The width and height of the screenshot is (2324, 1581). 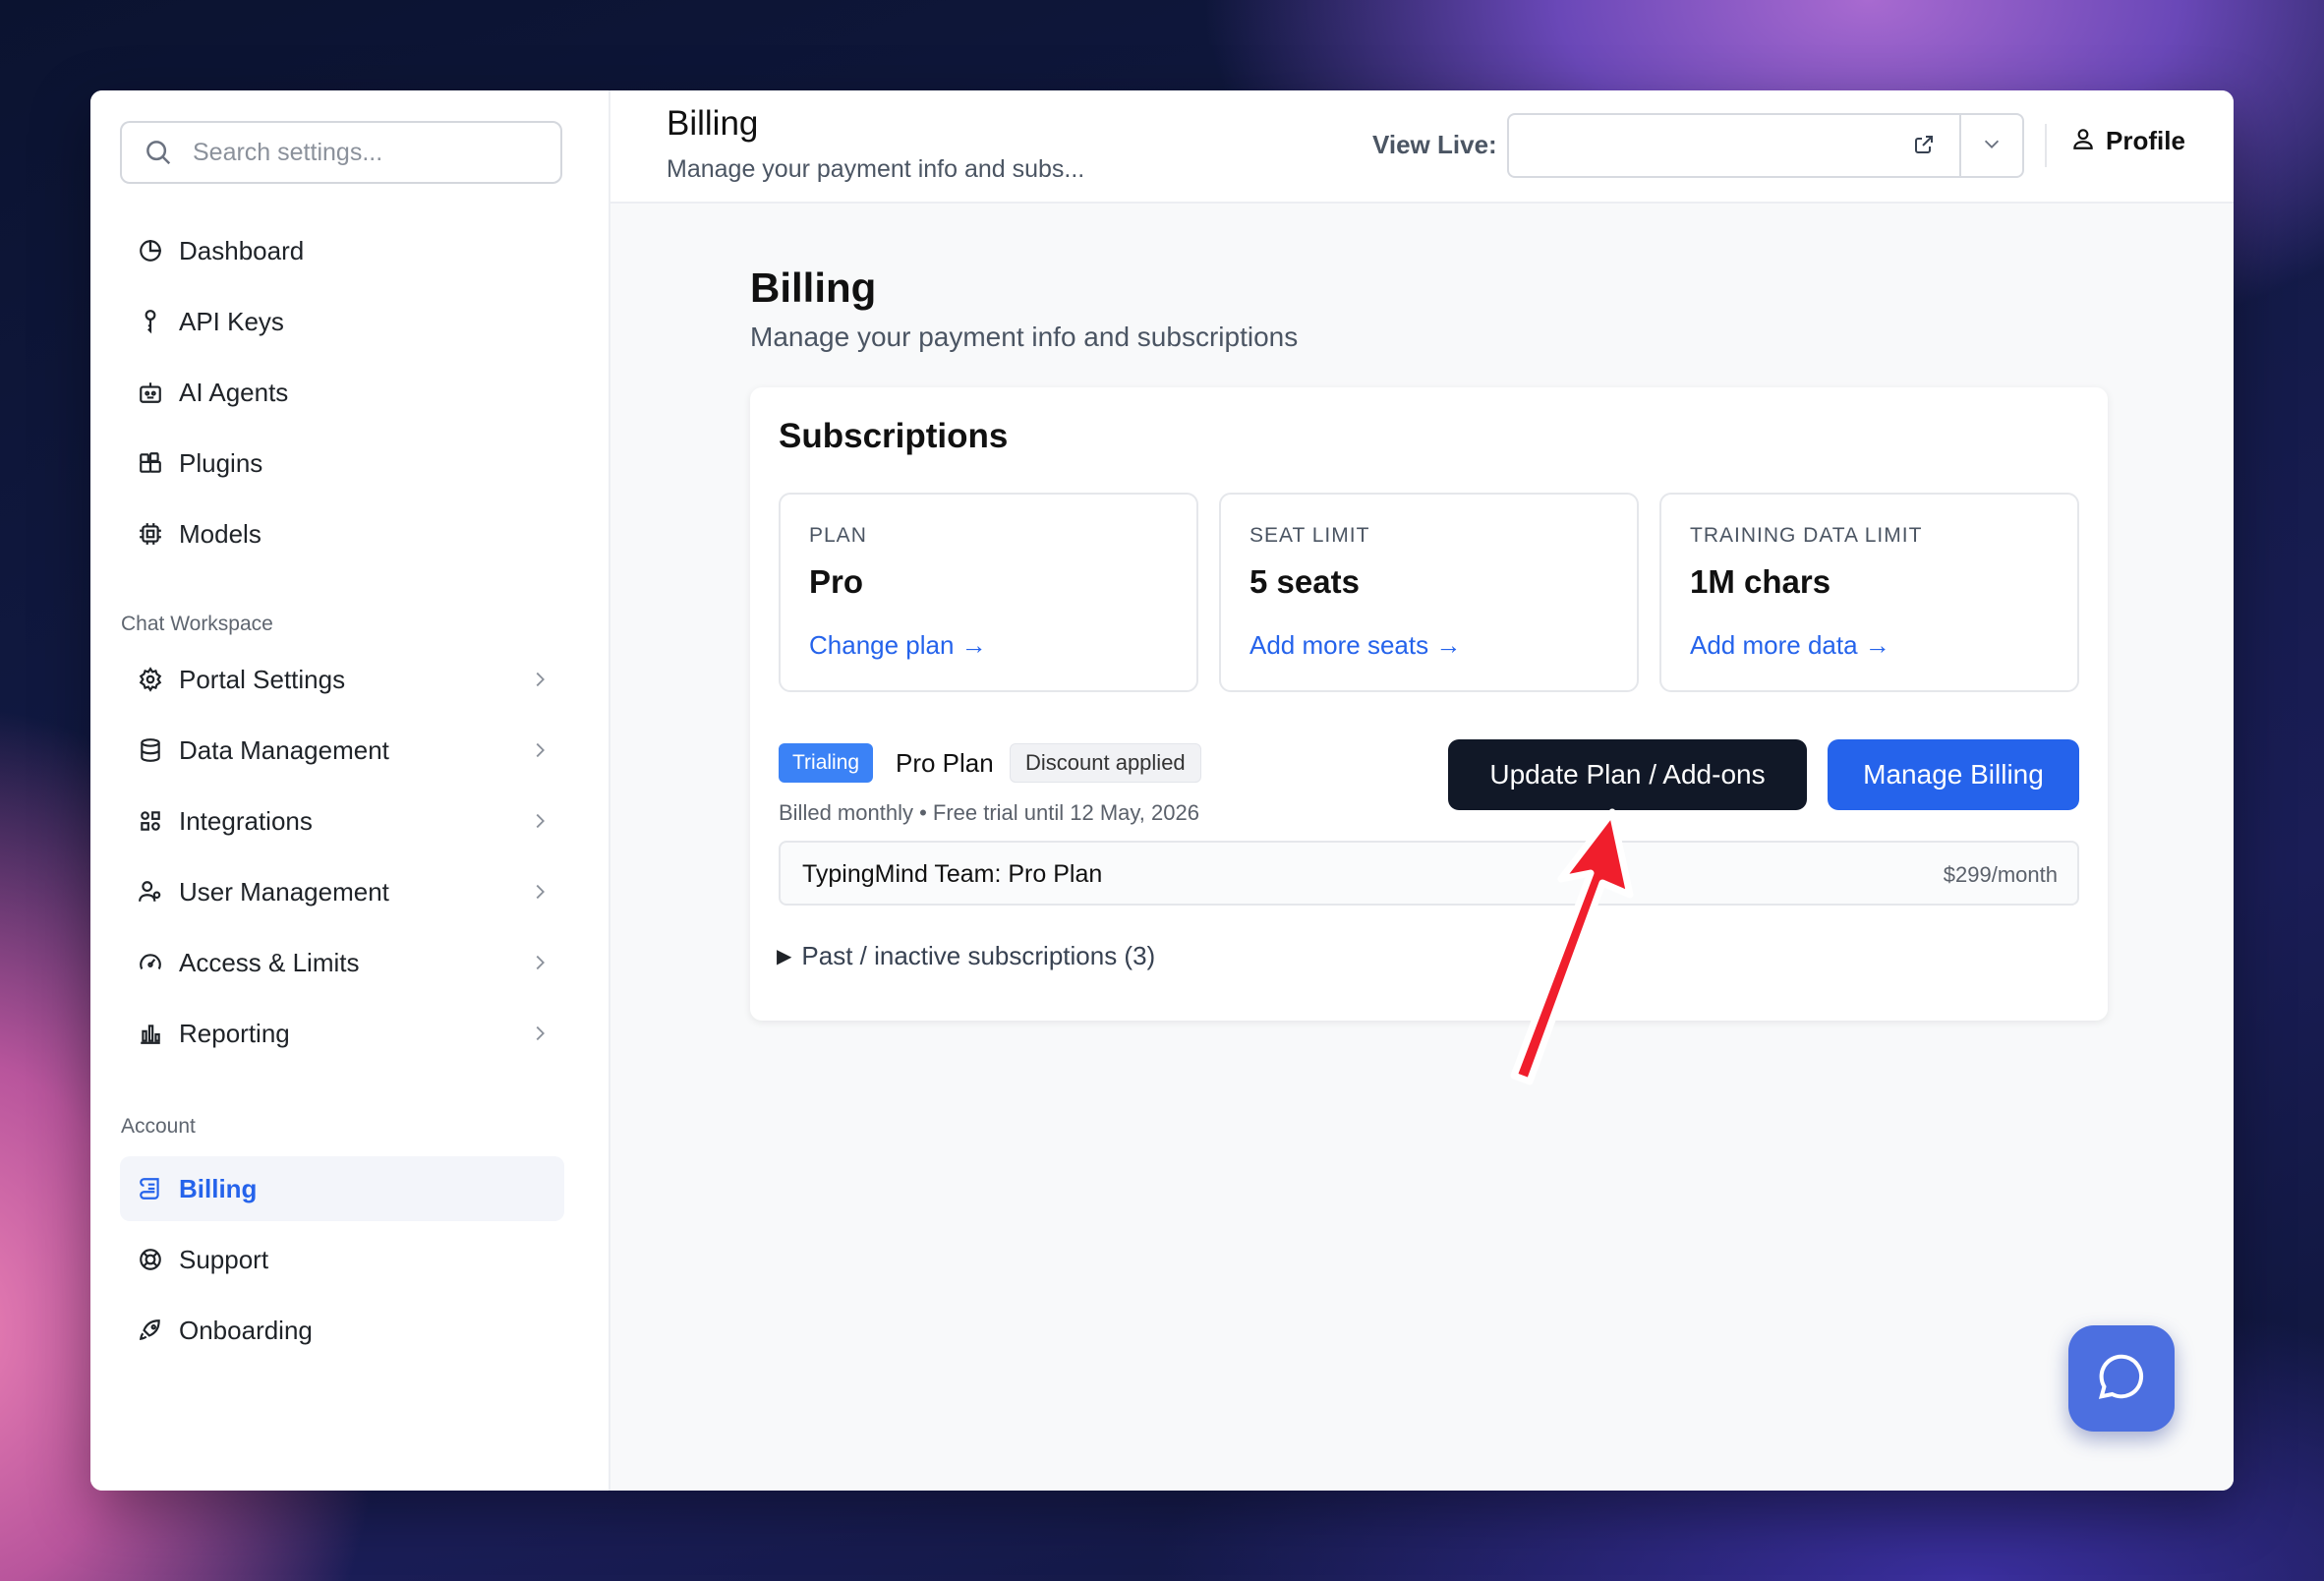 I want to click on chat-support-button, so click(x=2121, y=1378).